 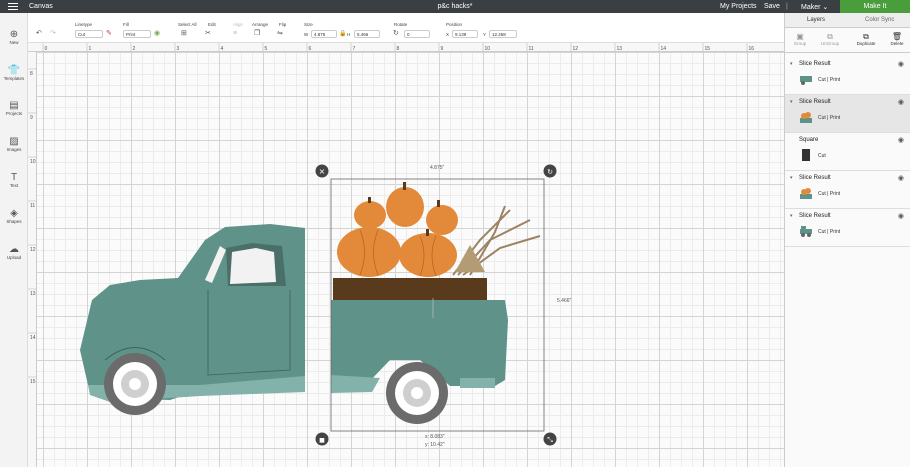 What do you see at coordinates (31, 74) in the screenshot?
I see `ruler-tick-label: 8` at bounding box center [31, 74].